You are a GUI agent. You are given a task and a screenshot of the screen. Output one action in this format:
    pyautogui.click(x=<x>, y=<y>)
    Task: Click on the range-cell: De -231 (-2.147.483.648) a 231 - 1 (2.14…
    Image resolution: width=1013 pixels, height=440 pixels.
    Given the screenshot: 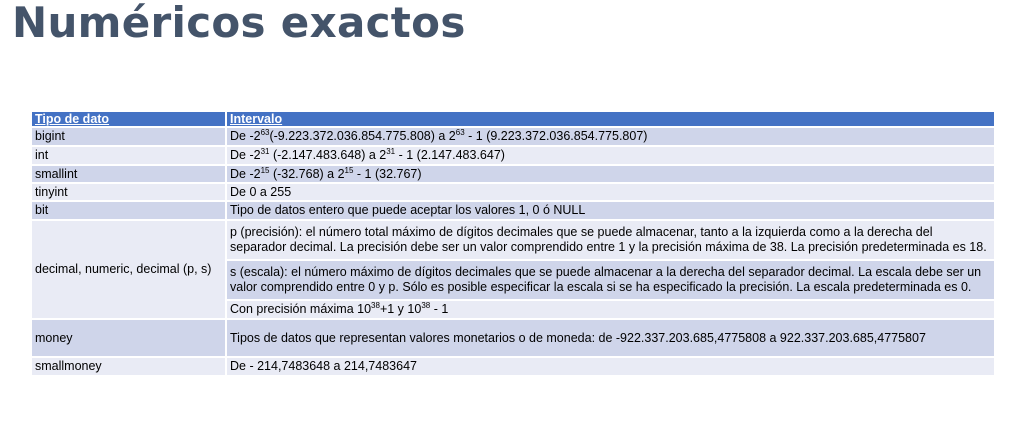 What is the action you would take?
    pyautogui.click(x=610, y=156)
    